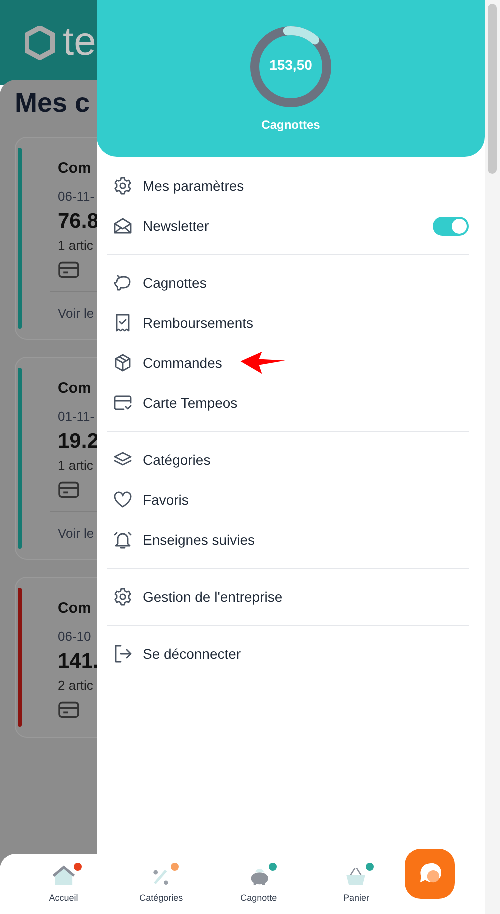 This screenshot has height=914, width=500. Describe the element at coordinates (78, 222) in the screenshot. I see `order-amount: 76.8` at that location.